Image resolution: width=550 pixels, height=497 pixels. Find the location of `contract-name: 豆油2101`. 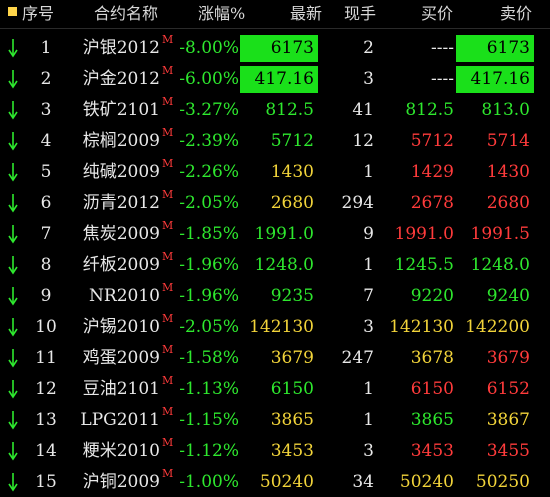

contract-name: 豆油2101 is located at coordinates (110, 389).